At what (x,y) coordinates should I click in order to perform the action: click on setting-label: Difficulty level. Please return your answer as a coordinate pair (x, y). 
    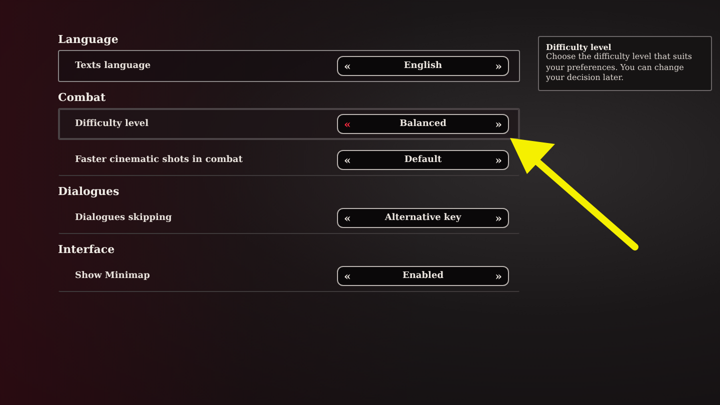
    Looking at the image, I should click on (112, 124).